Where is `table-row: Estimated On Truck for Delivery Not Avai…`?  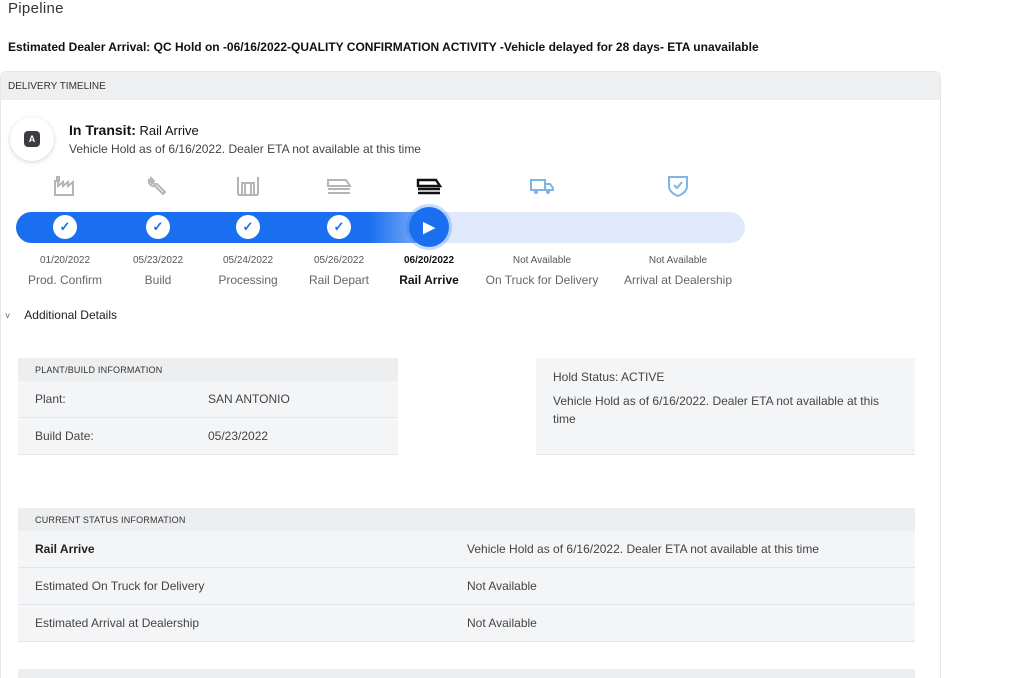 table-row: Estimated On Truck for Delivery Not Avai… is located at coordinates (466, 586).